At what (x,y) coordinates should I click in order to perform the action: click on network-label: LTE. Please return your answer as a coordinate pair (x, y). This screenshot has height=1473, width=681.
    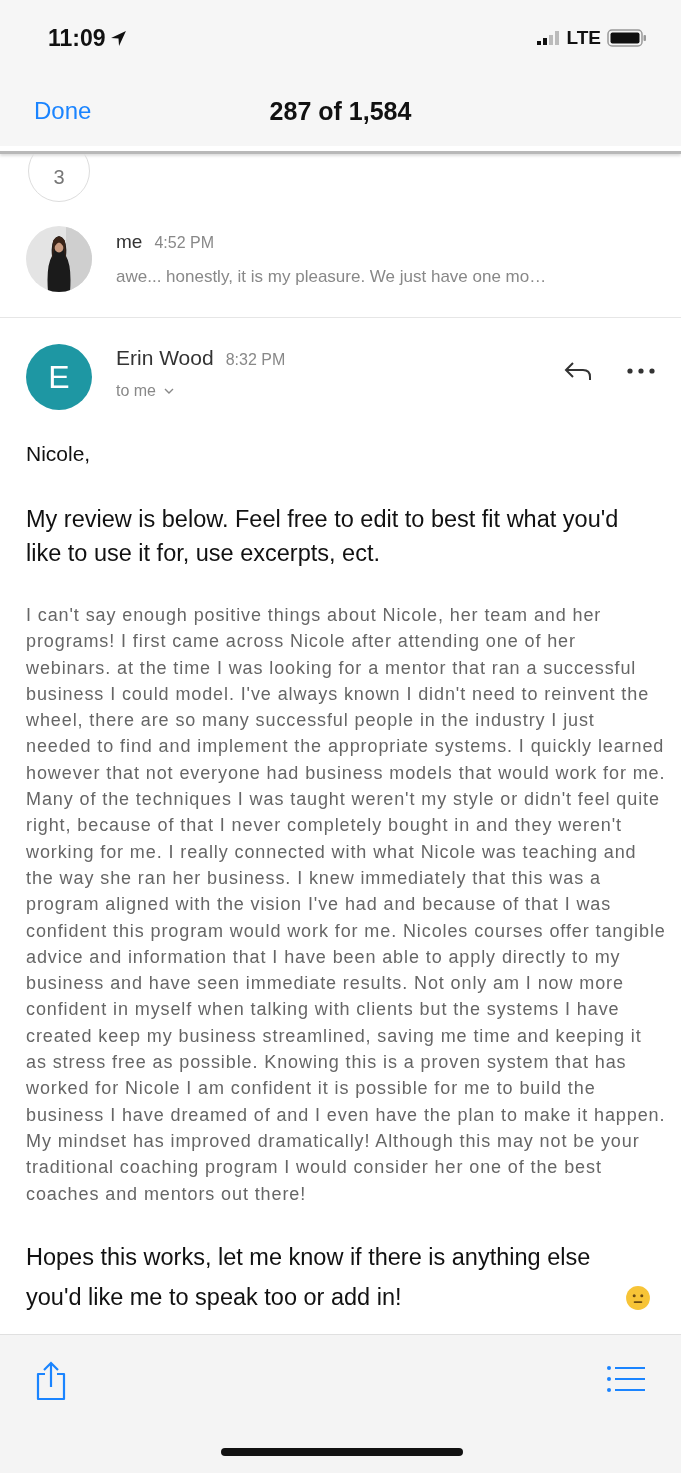
    Looking at the image, I should click on (583, 38).